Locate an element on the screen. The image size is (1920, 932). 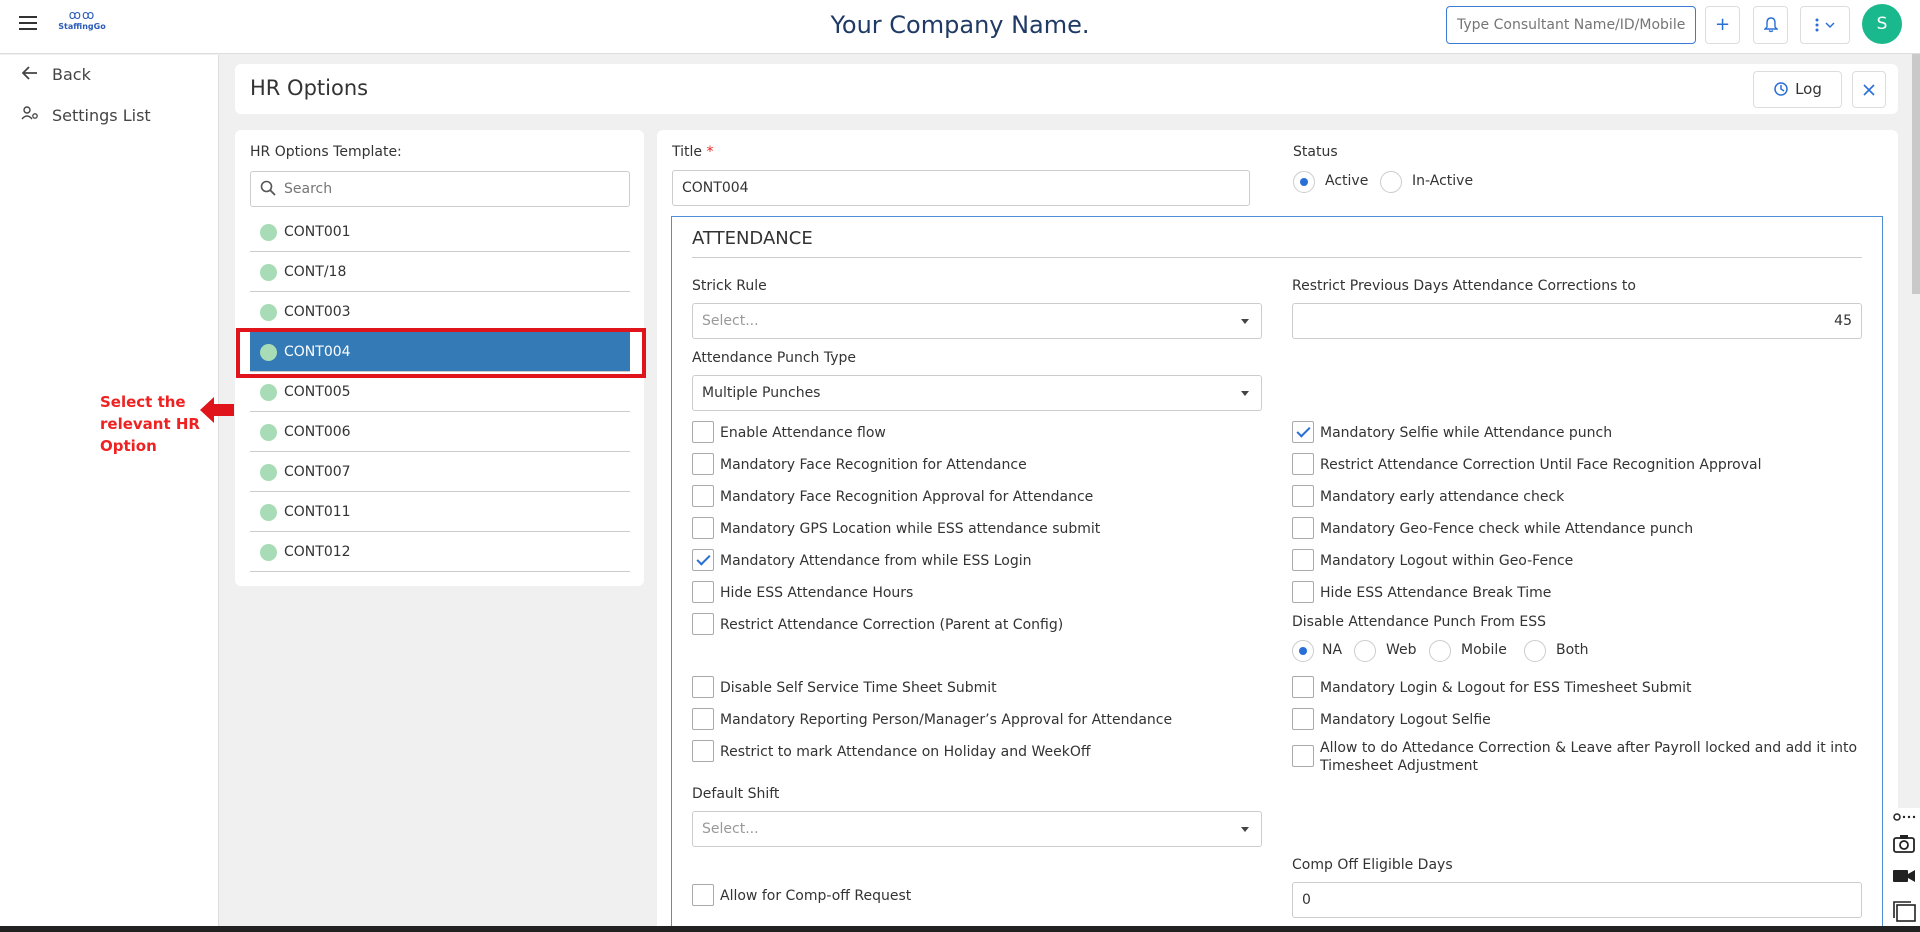
title-input: CONT004 is located at coordinates (961, 188).